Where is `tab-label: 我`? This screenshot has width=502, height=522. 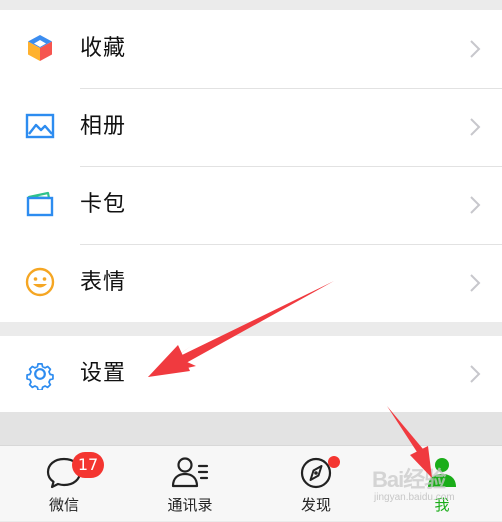
tab-label: 我 is located at coordinates (442, 505).